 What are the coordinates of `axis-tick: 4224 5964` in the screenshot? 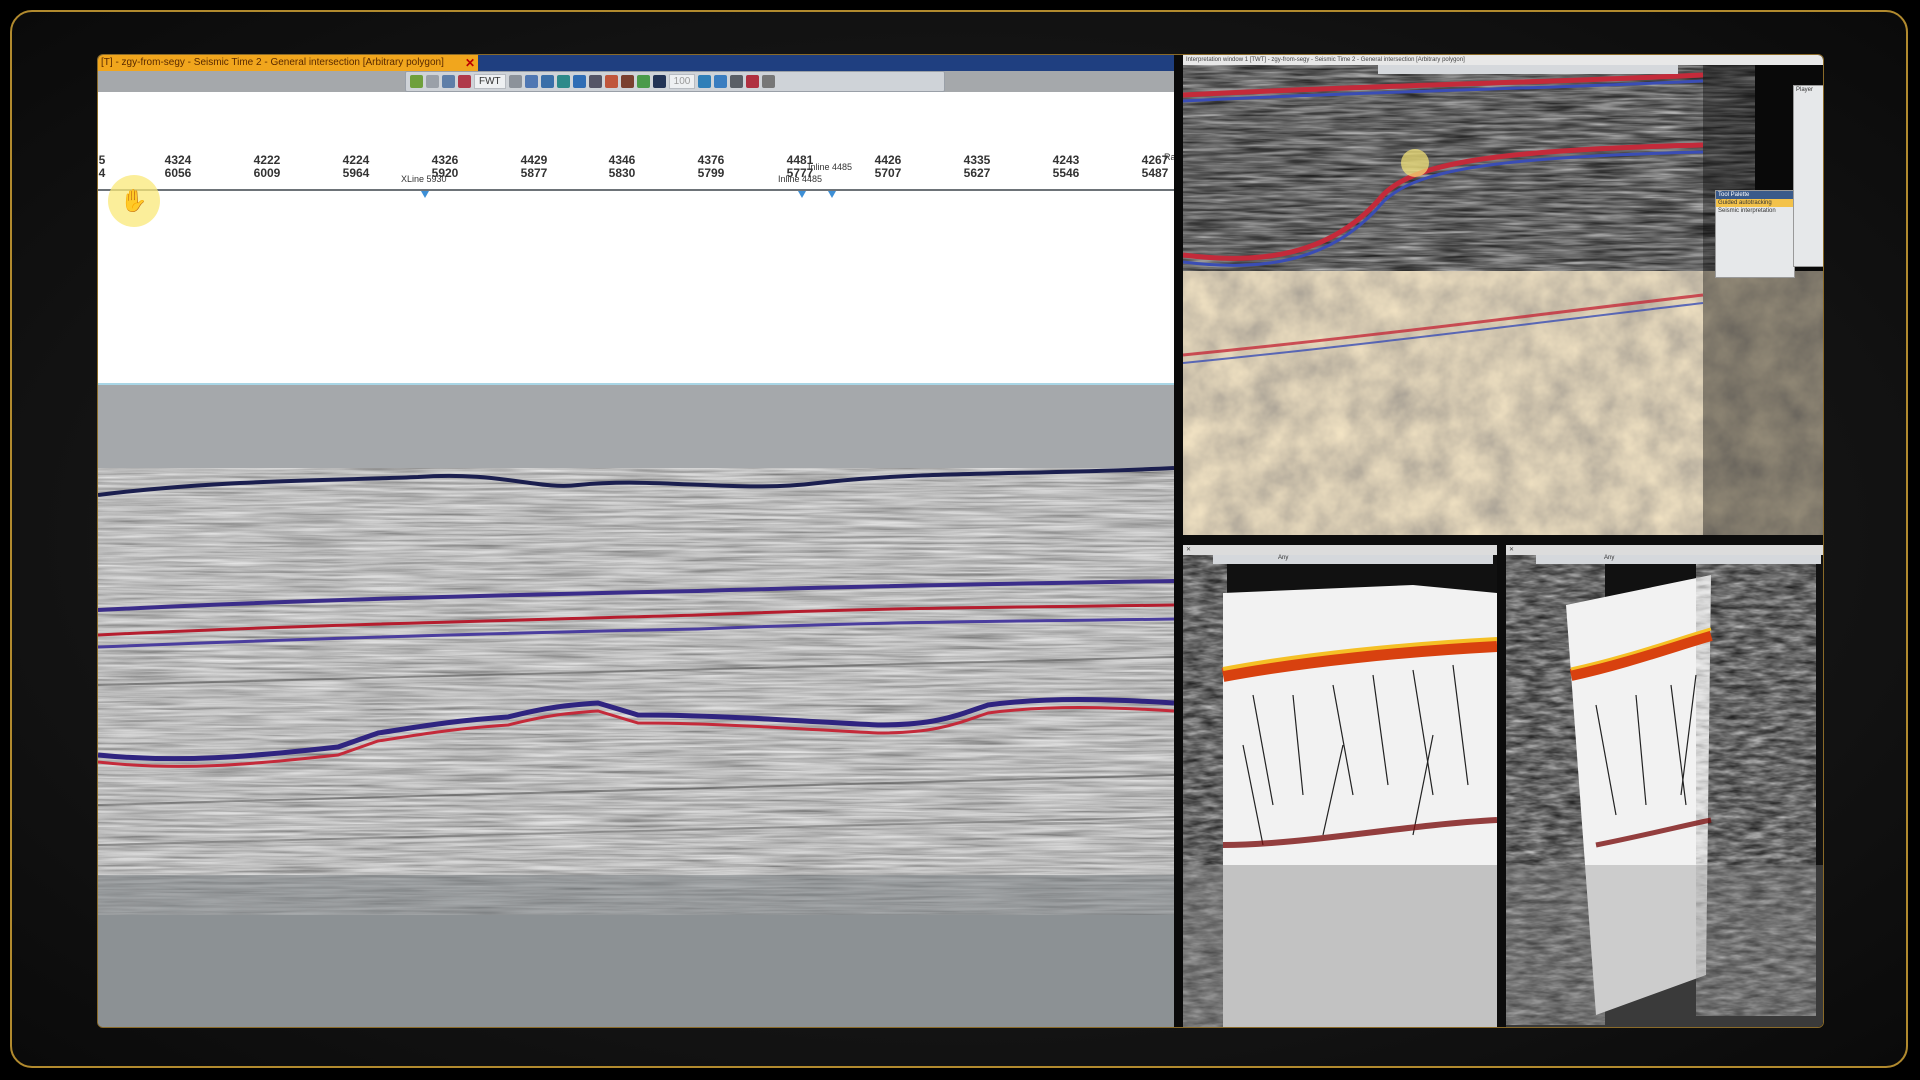 It's located at (356, 166).